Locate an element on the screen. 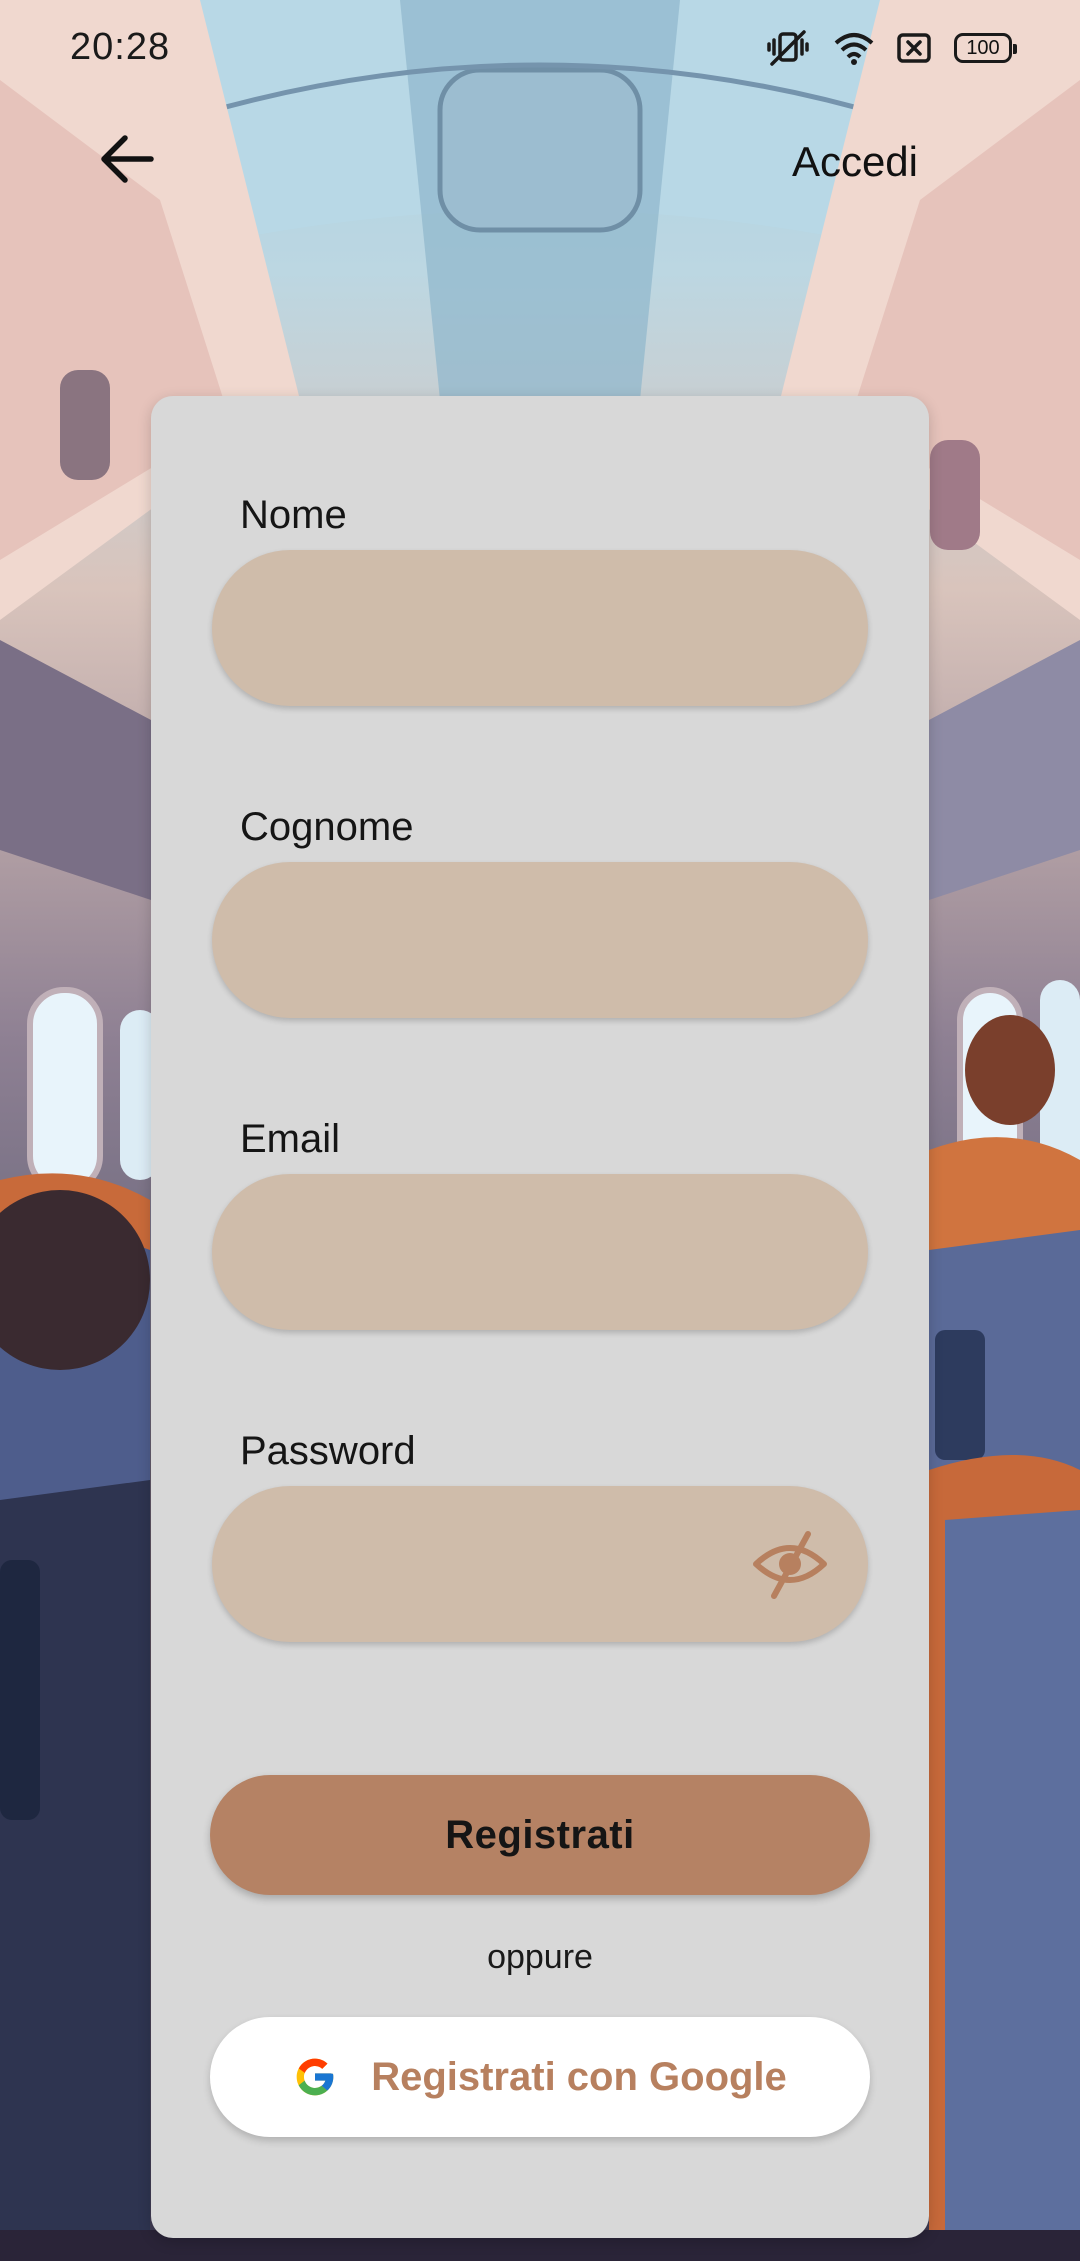  battery-icon: 100 is located at coordinates (985, 48).